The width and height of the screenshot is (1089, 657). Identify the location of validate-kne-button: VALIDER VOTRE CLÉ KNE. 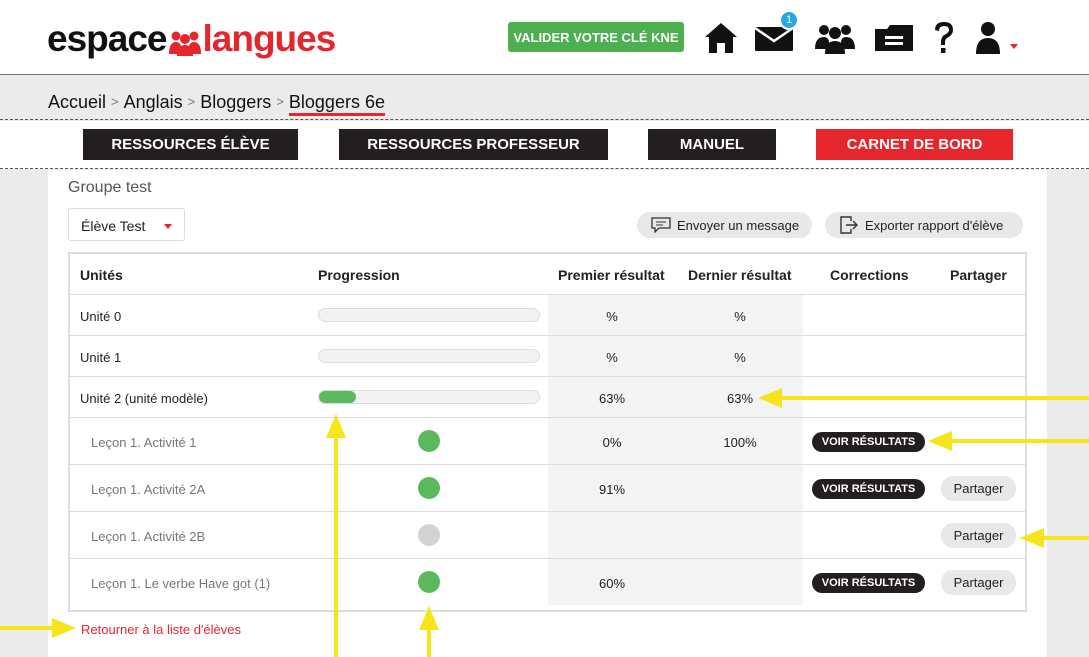
(596, 37).